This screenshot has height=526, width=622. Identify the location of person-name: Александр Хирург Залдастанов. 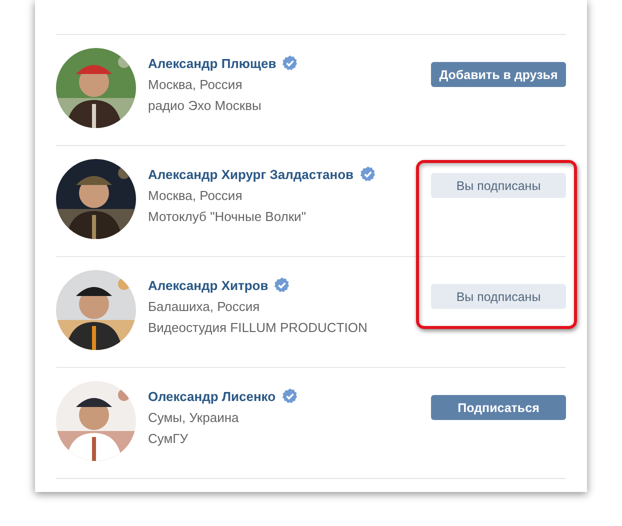
(251, 174).